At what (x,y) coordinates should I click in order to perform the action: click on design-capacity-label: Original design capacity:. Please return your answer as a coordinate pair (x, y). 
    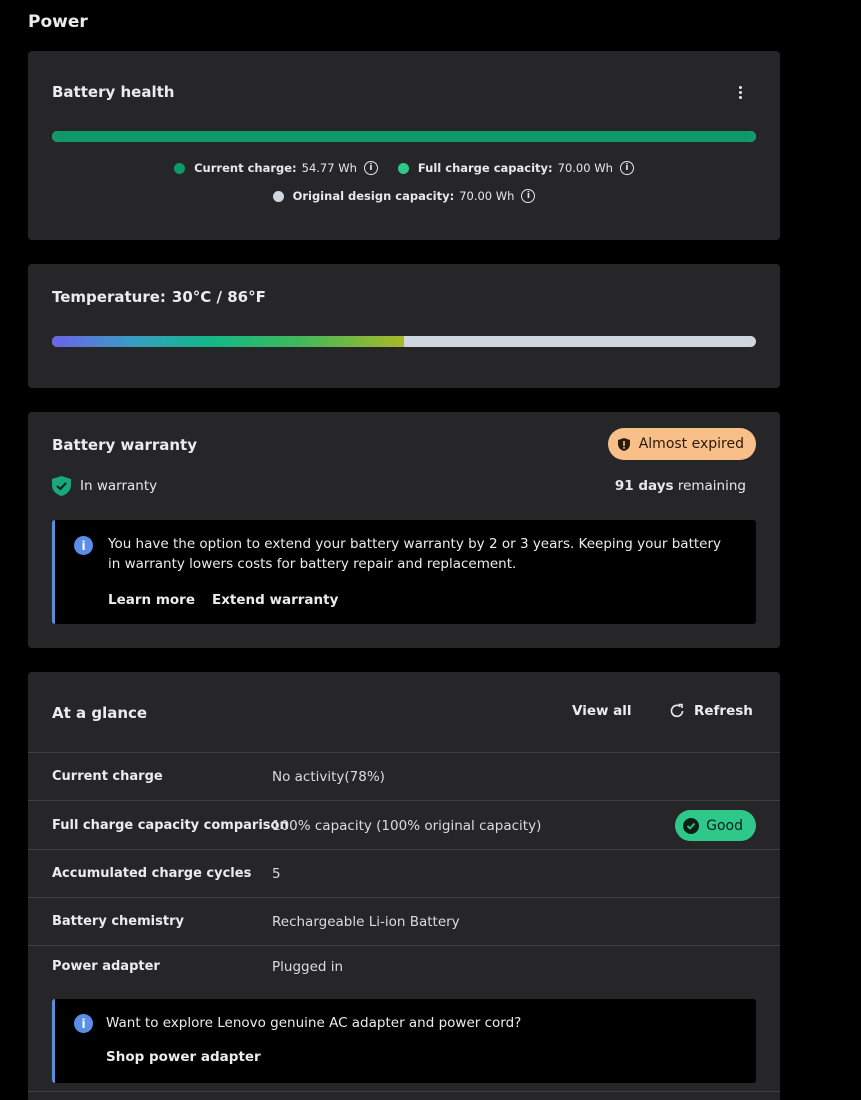
    Looking at the image, I should click on (373, 196).